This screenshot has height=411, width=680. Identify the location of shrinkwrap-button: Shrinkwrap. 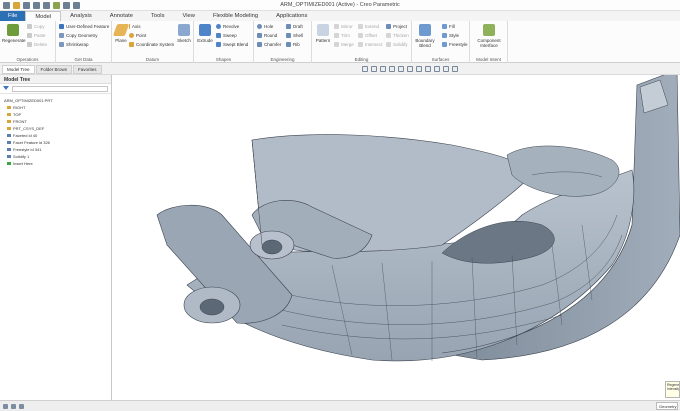
(74, 45).